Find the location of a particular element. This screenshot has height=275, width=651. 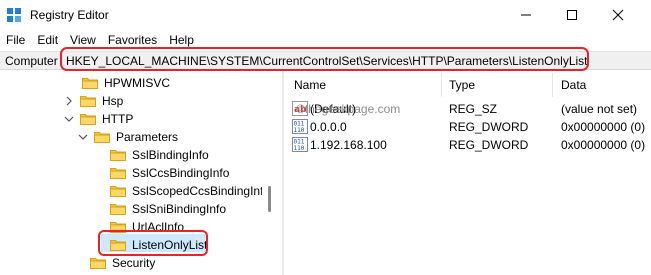

tree-item-listenonlylist: ListenOnlyList is located at coordinates (158, 245).